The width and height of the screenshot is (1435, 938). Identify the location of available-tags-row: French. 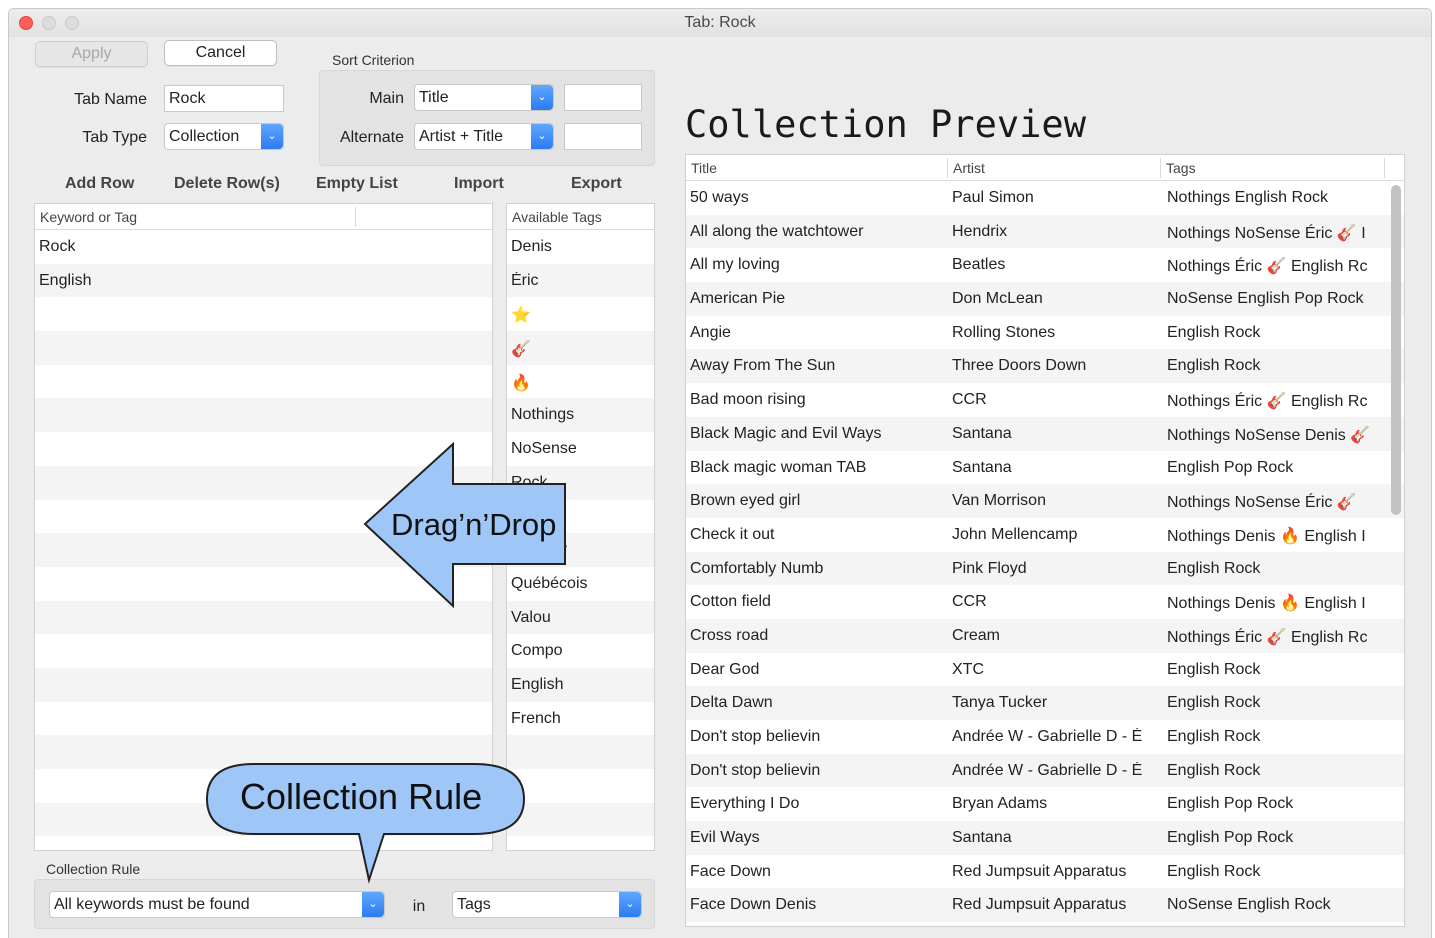
(580, 719).